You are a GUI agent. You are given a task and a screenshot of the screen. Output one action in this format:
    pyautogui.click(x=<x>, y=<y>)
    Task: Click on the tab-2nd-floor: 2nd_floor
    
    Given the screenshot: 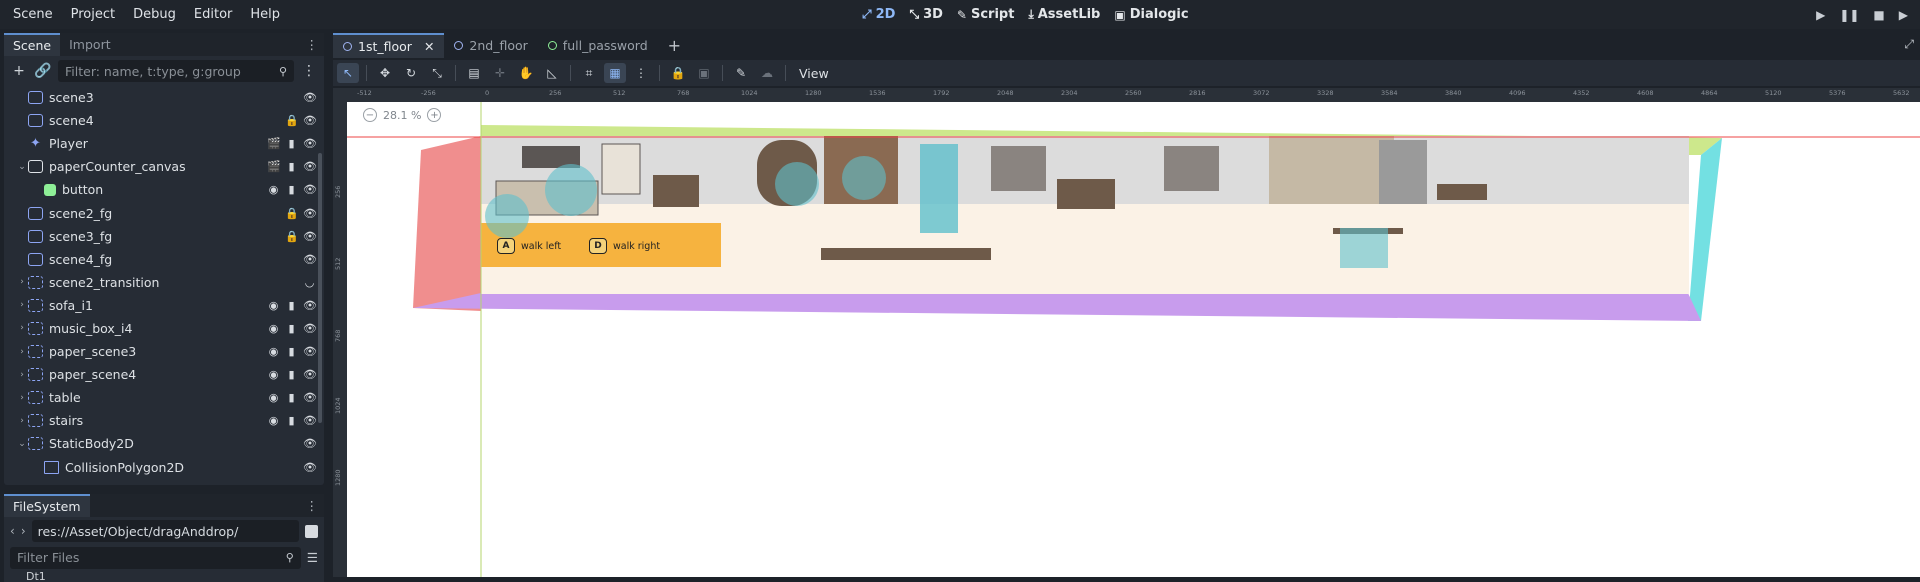 What is the action you would take?
    pyautogui.click(x=490, y=45)
    